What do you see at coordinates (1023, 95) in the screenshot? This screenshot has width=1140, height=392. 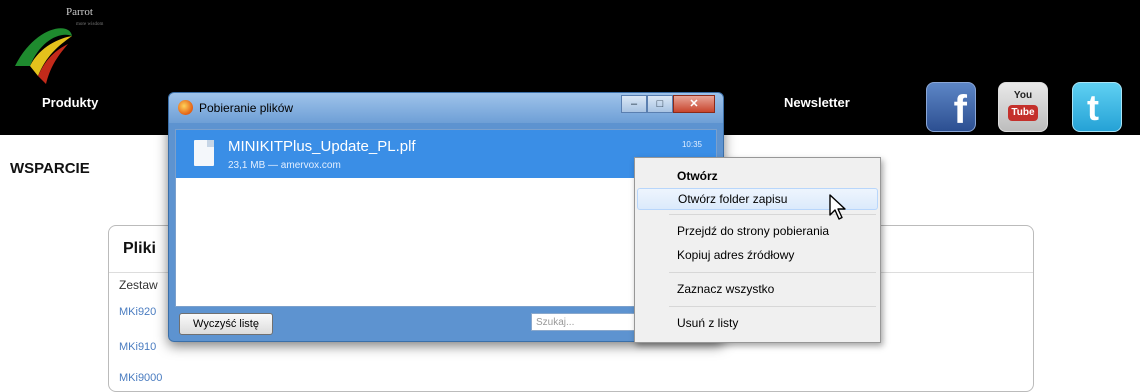 I see `youtube-you: You` at bounding box center [1023, 95].